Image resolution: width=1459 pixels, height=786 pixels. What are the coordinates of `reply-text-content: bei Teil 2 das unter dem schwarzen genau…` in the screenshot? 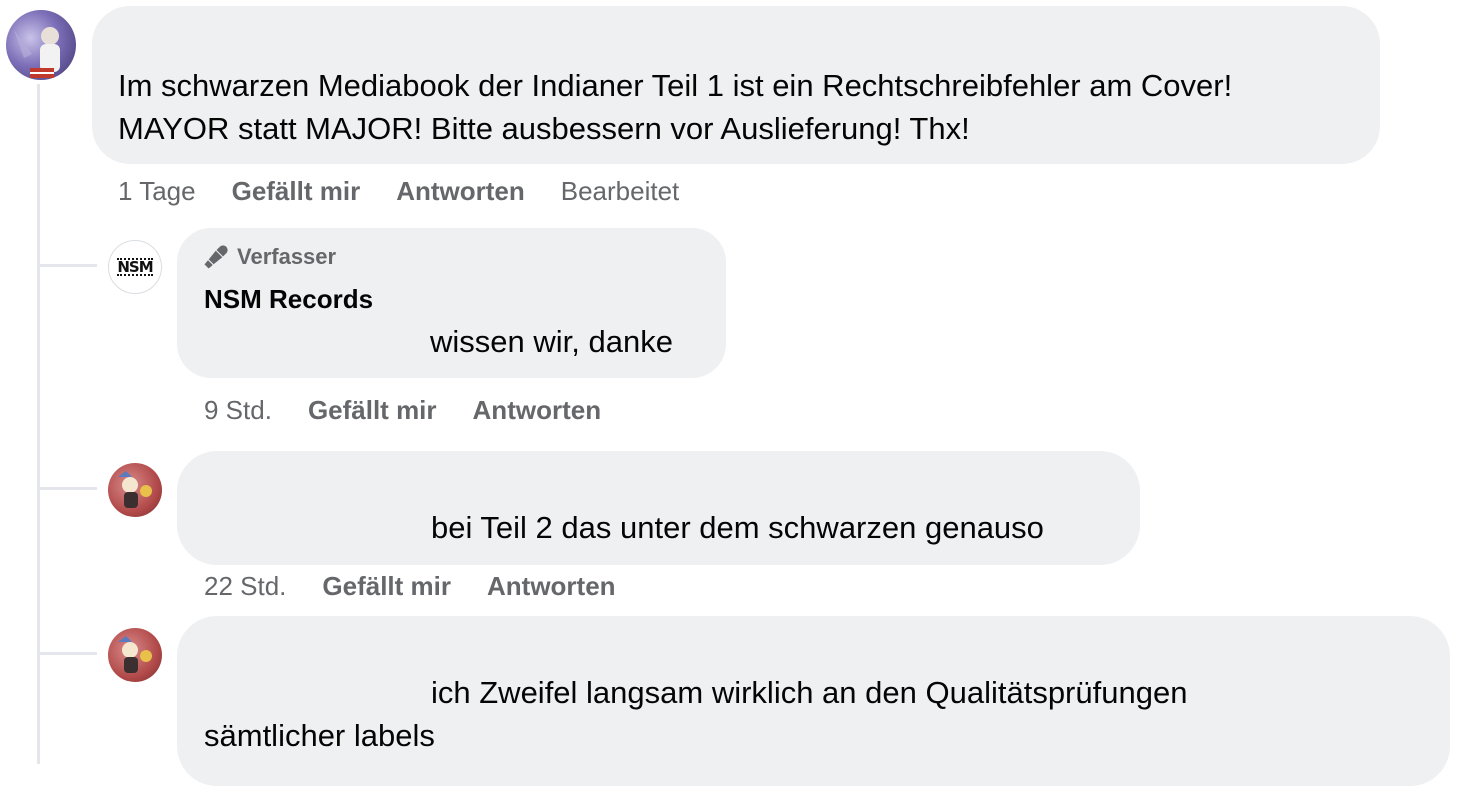 It's located at (737, 527).